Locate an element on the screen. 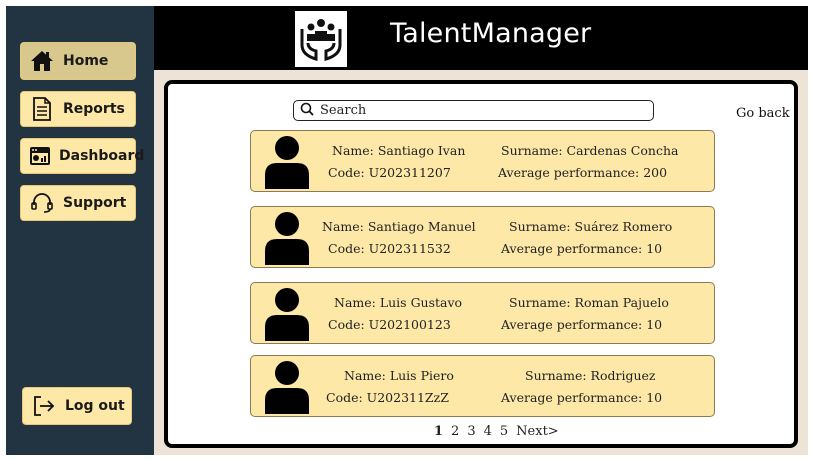  logout-label: Log out is located at coordinates (95, 406).